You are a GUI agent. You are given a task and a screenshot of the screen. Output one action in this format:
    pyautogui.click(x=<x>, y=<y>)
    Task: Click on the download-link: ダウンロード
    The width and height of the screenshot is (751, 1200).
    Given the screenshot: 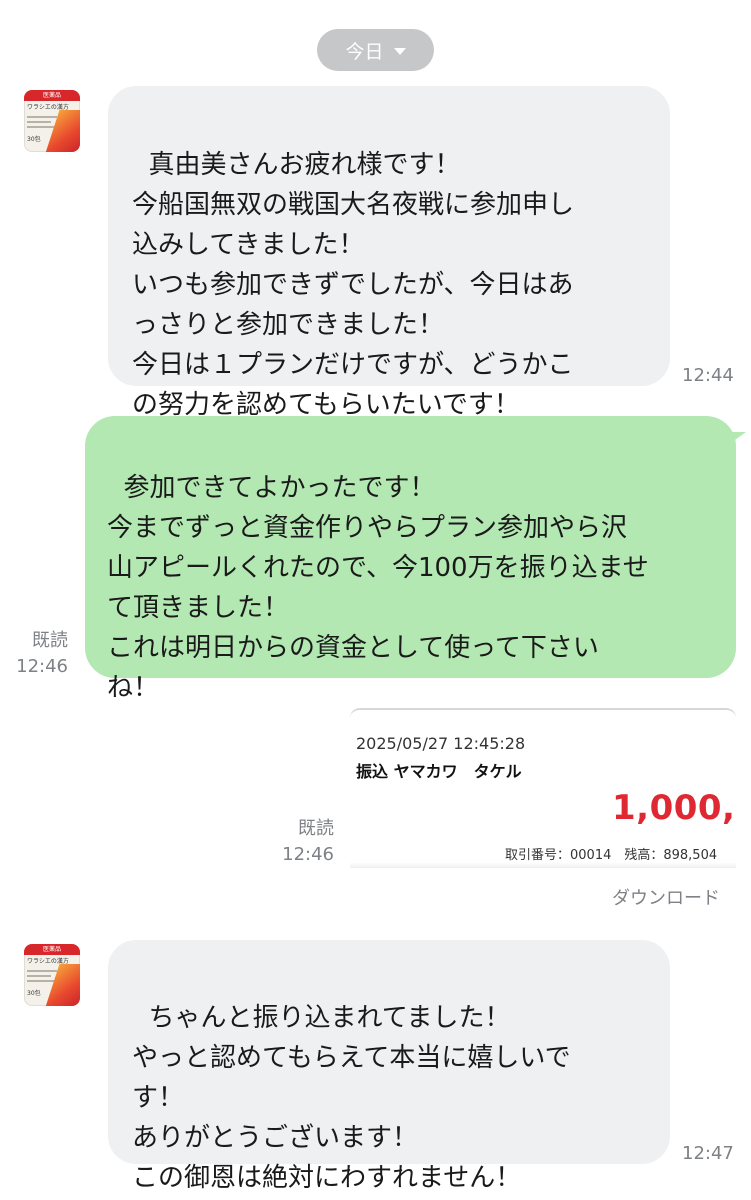 What is the action you would take?
    pyautogui.click(x=650, y=897)
    